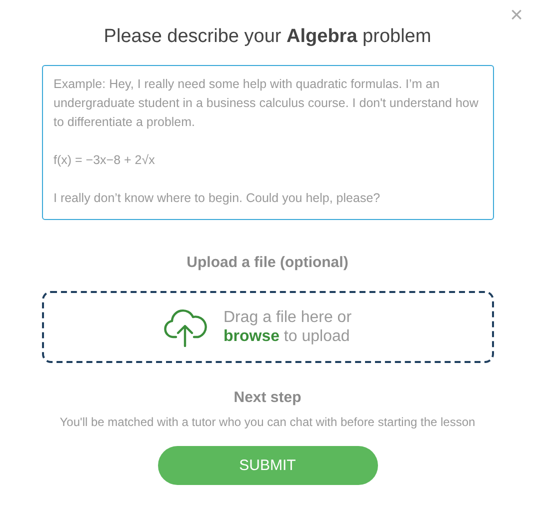 Image resolution: width=535 pixels, height=528 pixels. Describe the element at coordinates (268, 422) in the screenshot. I see `next-step-description: You'll be matched with a tutor who you can chat with before starting the lesson` at that location.